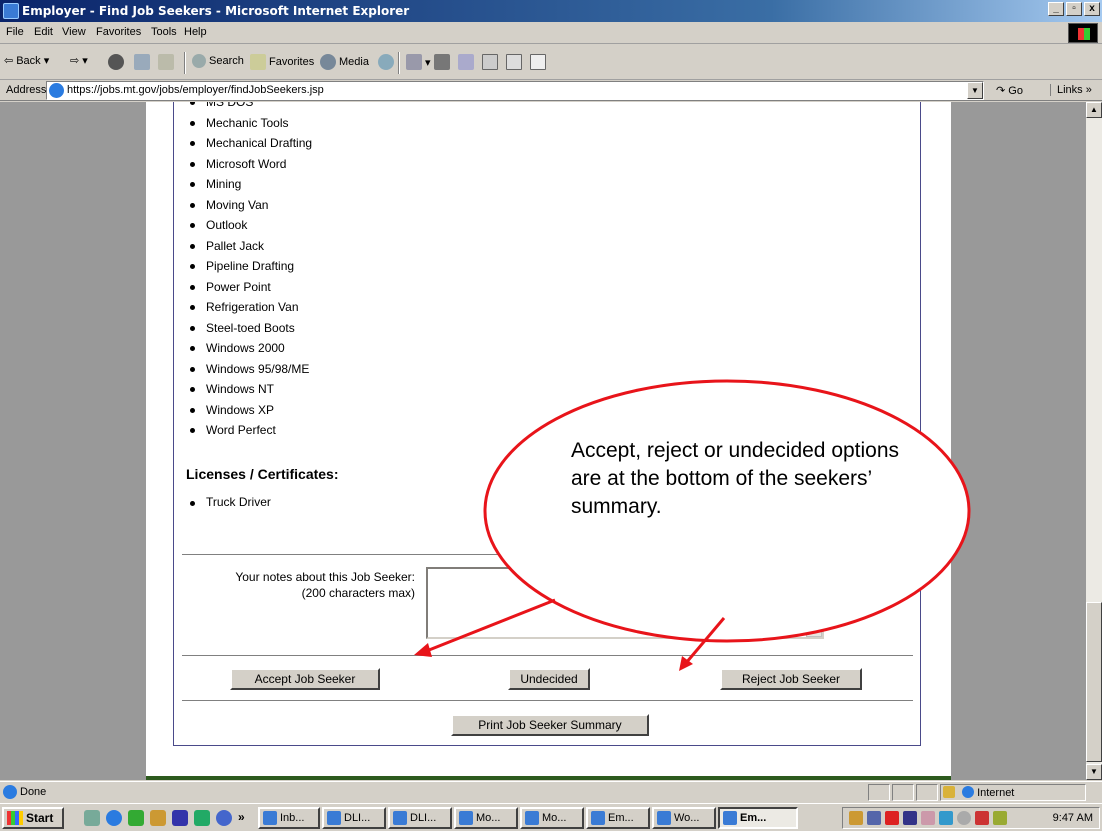 This screenshot has width=1102, height=831. Describe the element at coordinates (466, 62) in the screenshot. I see `edit-button` at that location.